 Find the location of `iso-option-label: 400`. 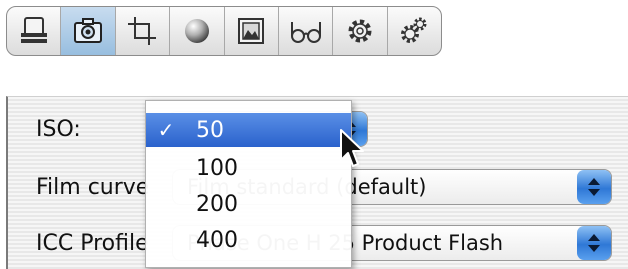

iso-option-label: 400 is located at coordinates (217, 240).